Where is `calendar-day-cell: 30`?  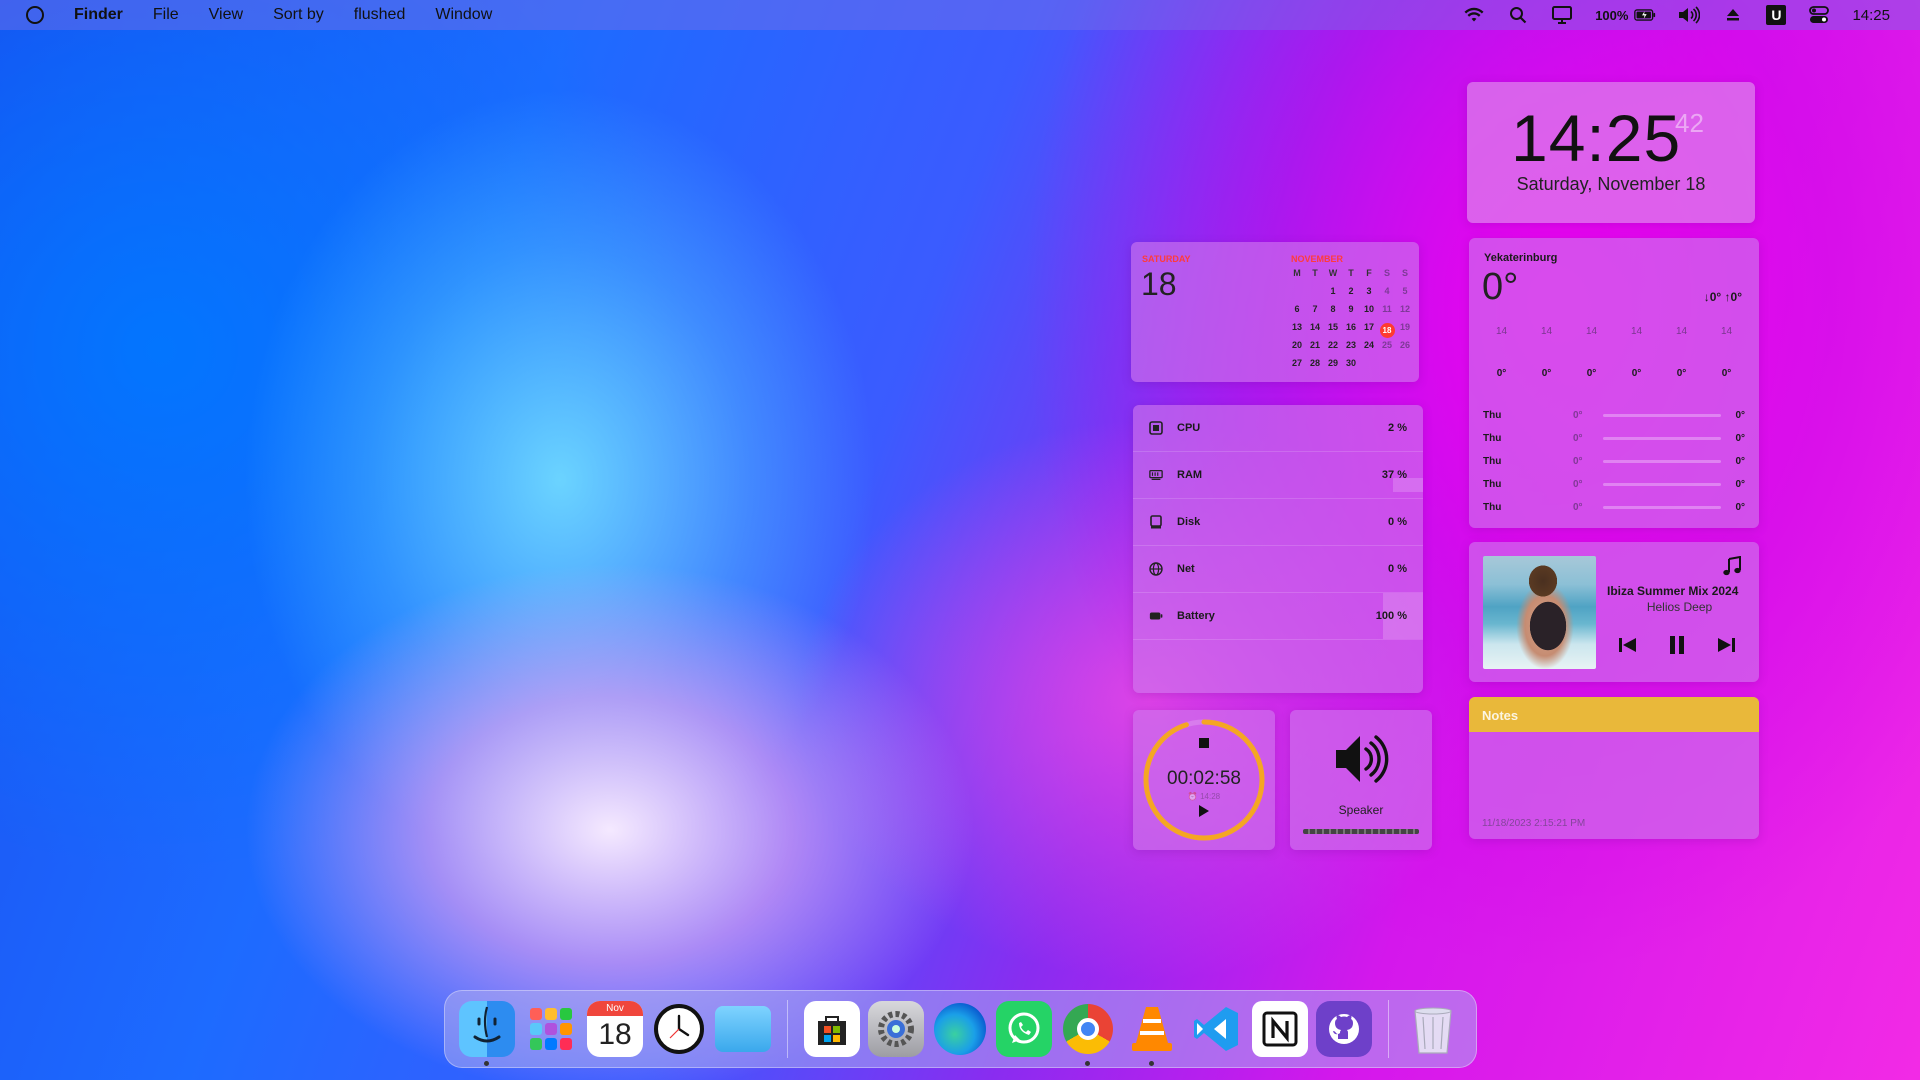 calendar-day-cell: 30 is located at coordinates (1351, 367).